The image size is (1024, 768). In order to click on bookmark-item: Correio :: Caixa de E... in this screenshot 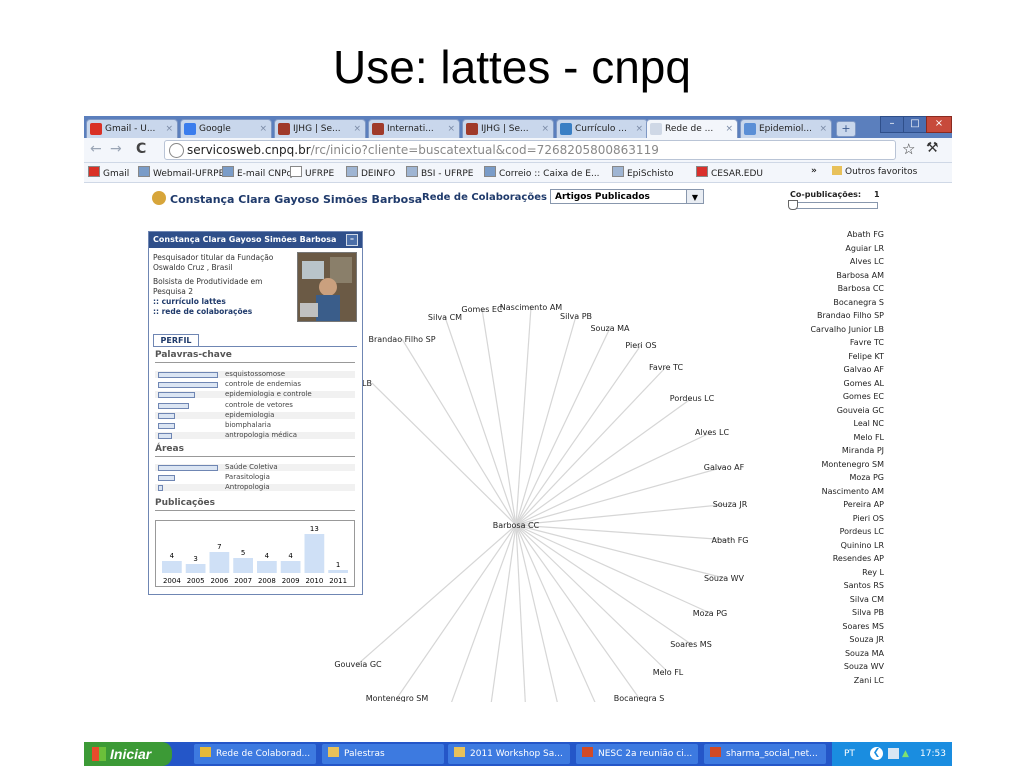, I will do `click(542, 172)`.